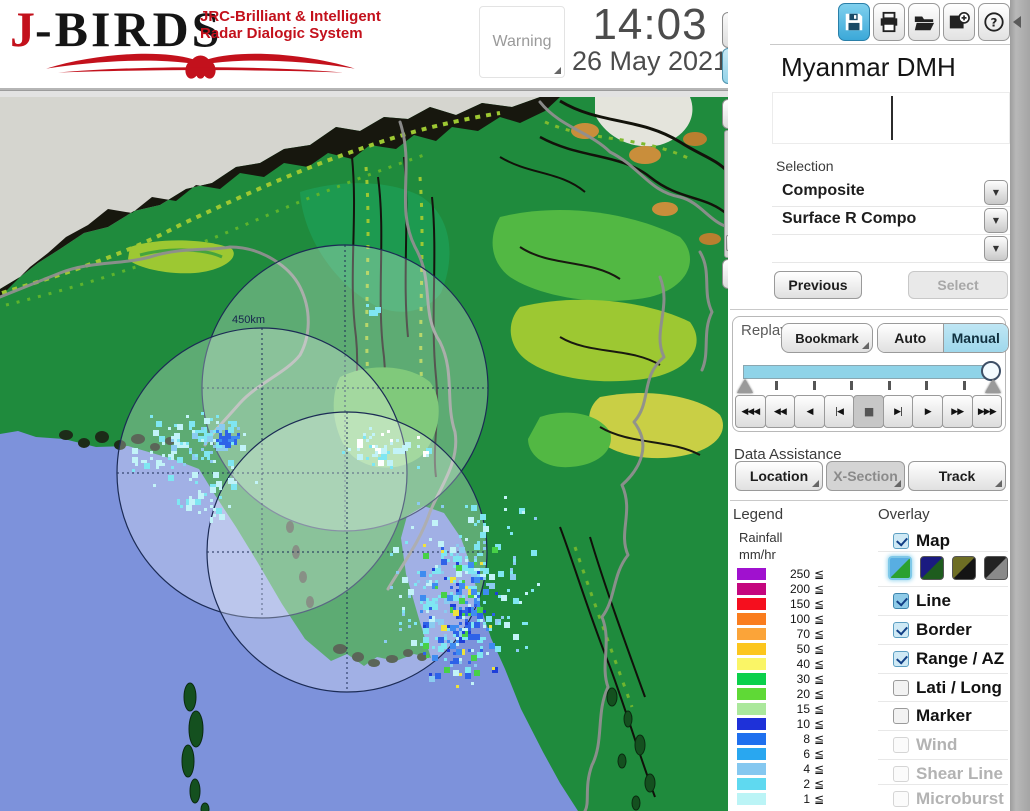 The height and width of the screenshot is (811, 1030). Describe the element at coordinates (890, 44) in the screenshot. I see `toolbar-divider` at that location.